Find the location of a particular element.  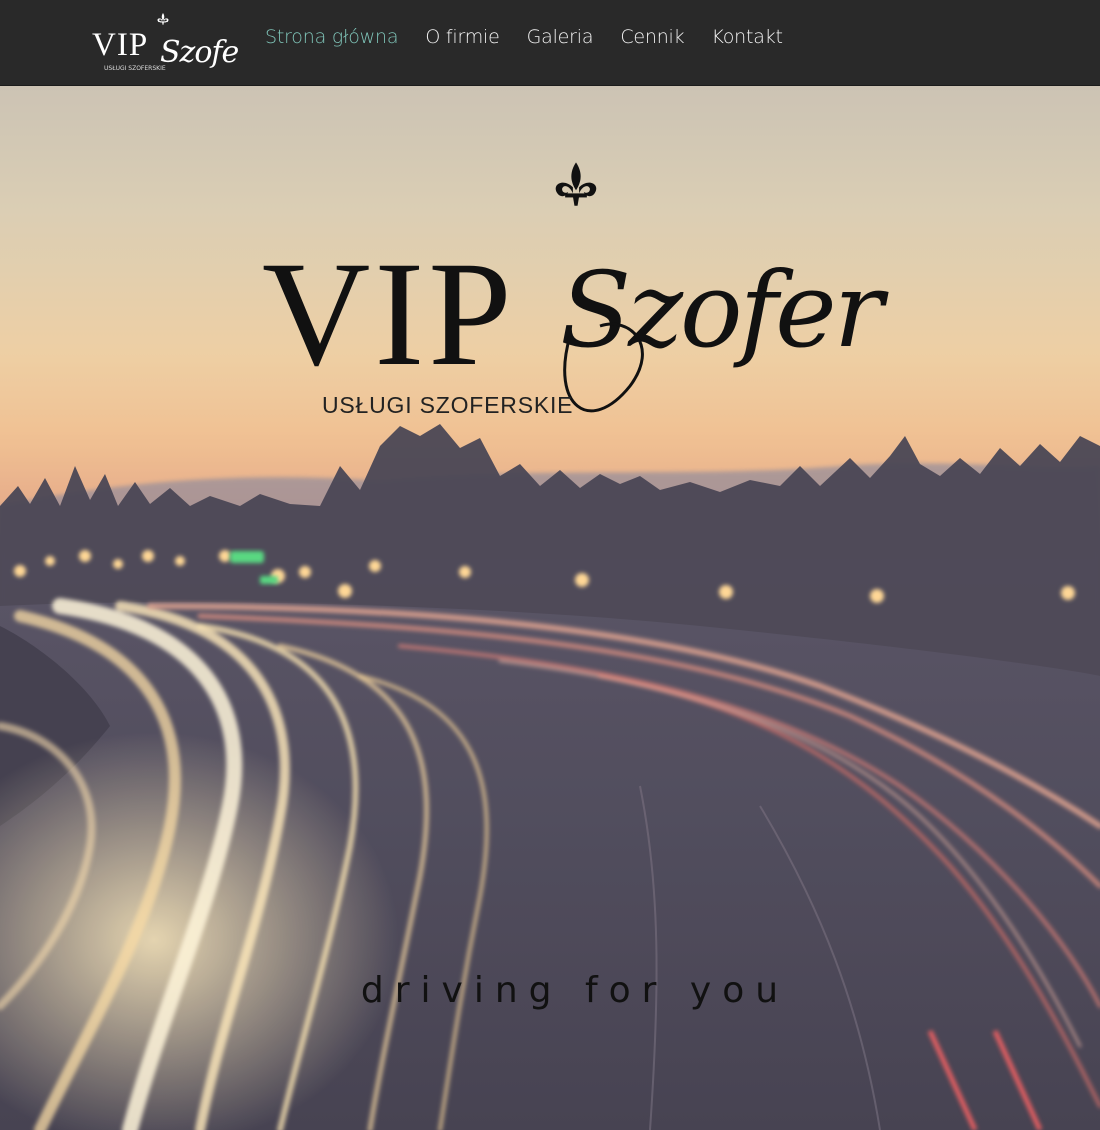

hero-logo: VIP Szofer USŁUGI SZOFERSKIE is located at coordinates (577, 290).